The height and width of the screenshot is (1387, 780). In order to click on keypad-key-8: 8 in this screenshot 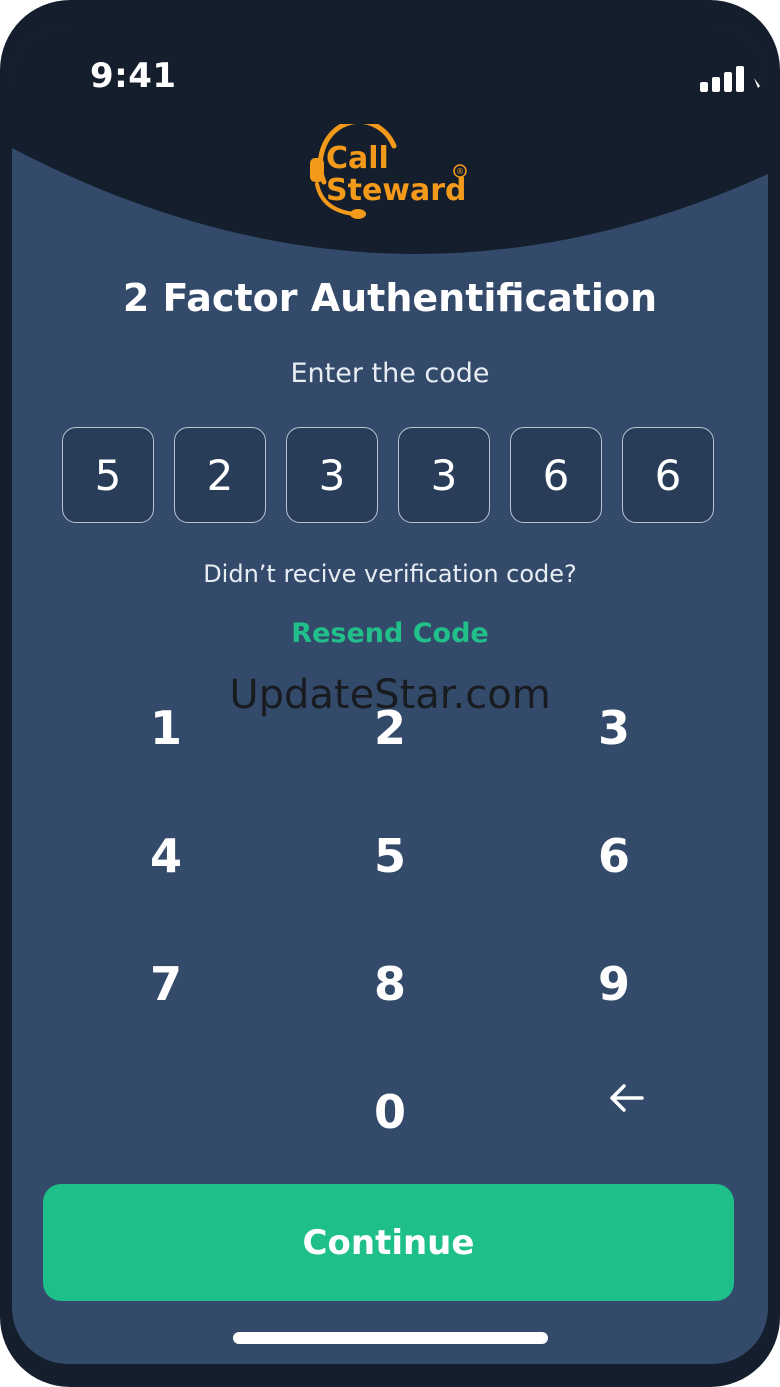, I will do `click(390, 984)`.